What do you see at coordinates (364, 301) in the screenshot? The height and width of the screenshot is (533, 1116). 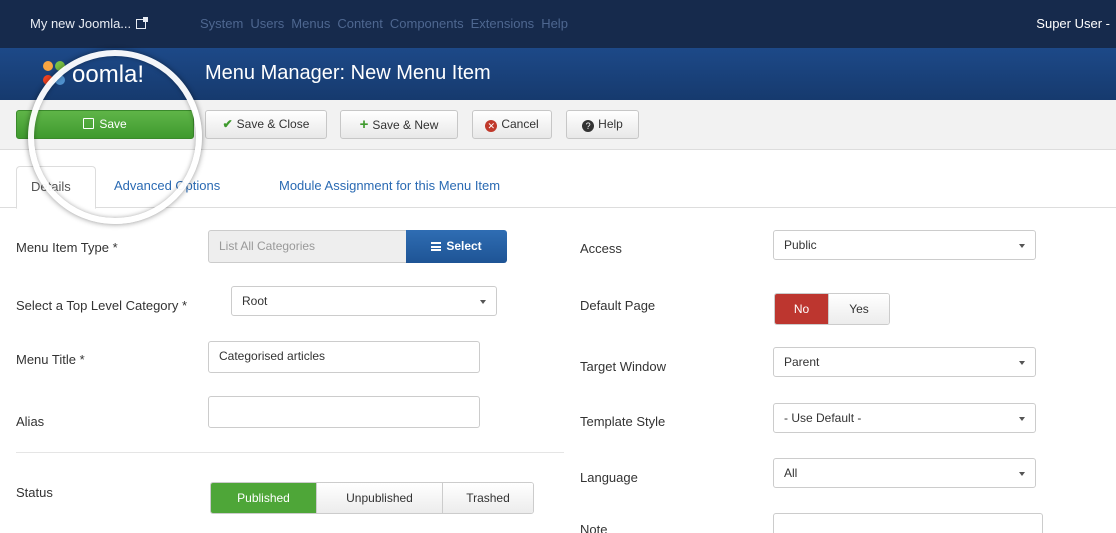 I see `top-level-category-select: Root` at bounding box center [364, 301].